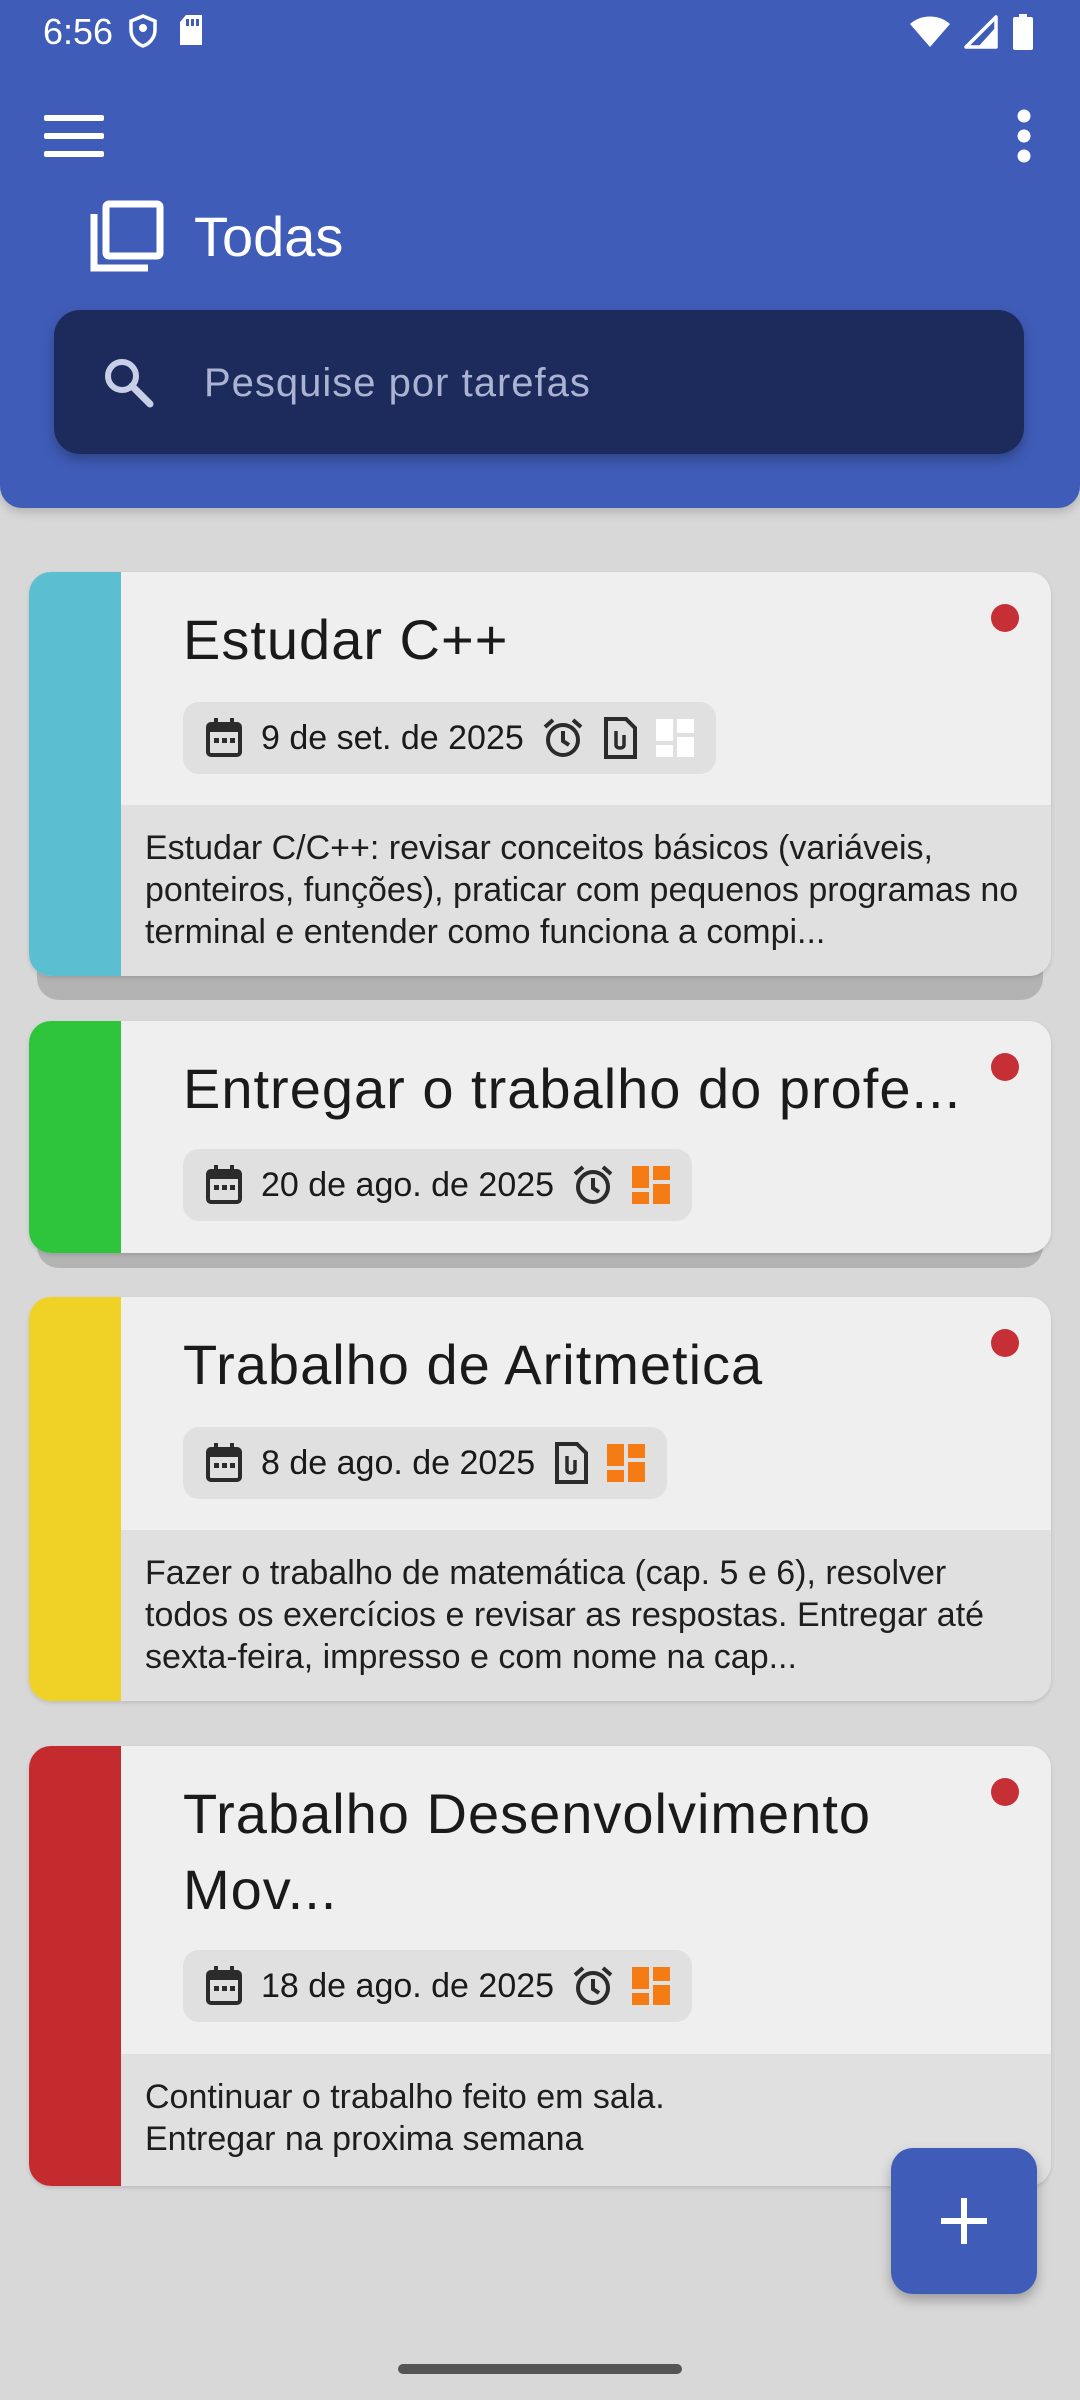 The width and height of the screenshot is (1080, 2400). What do you see at coordinates (346, 639) in the screenshot?
I see `task-title: Estudar C++` at bounding box center [346, 639].